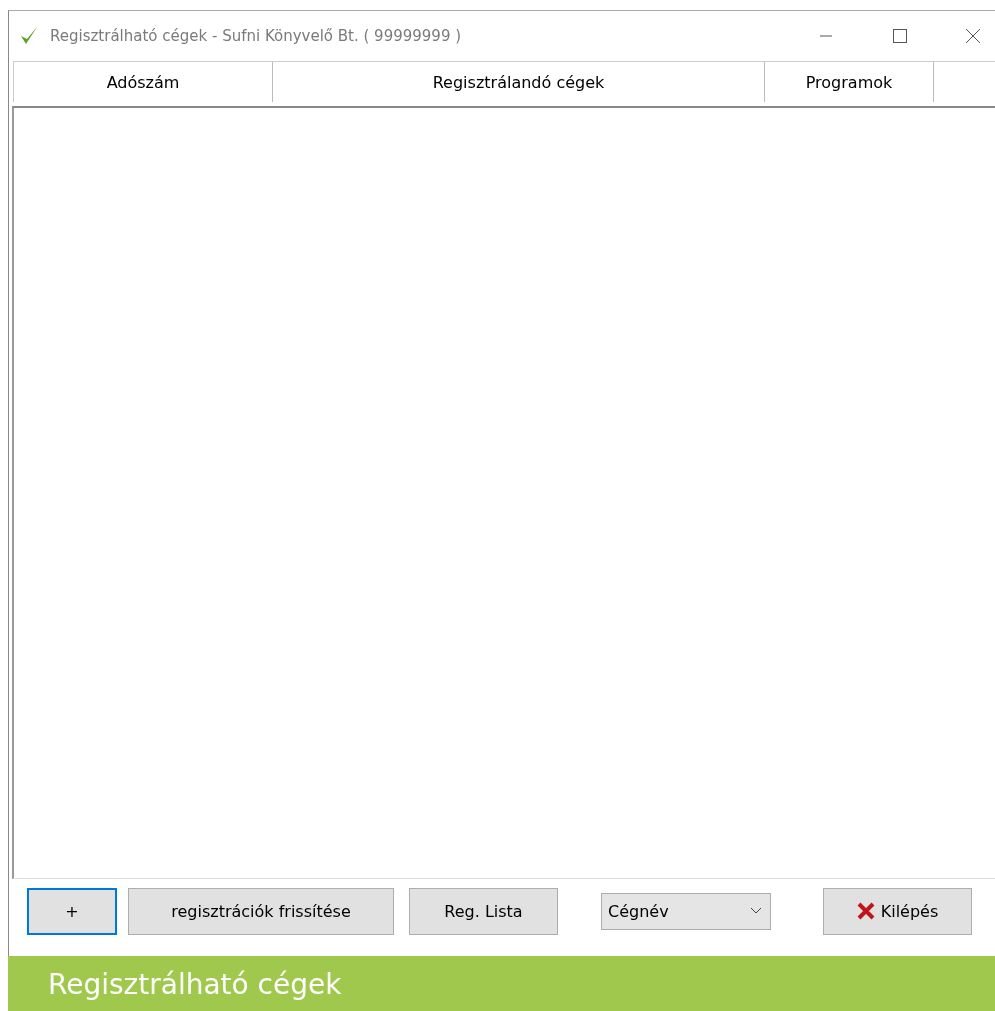 The height and width of the screenshot is (1011, 995). I want to click on window-title: Regisztrálható cégek - Sufni Könyvelő Bt. ( 99999999 ), so click(256, 36).